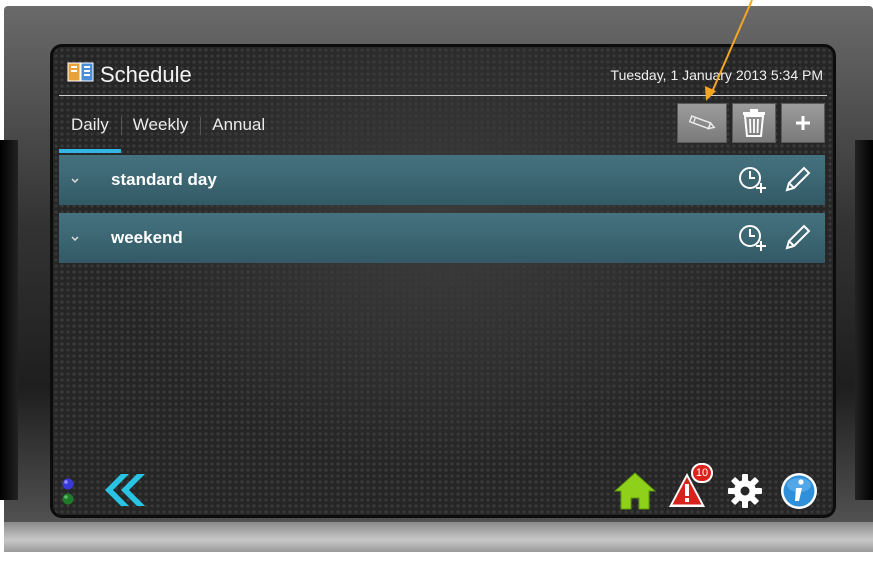 This screenshot has width=873, height=561. Describe the element at coordinates (147, 237) in the screenshot. I see `schedule-name: weekend` at that location.